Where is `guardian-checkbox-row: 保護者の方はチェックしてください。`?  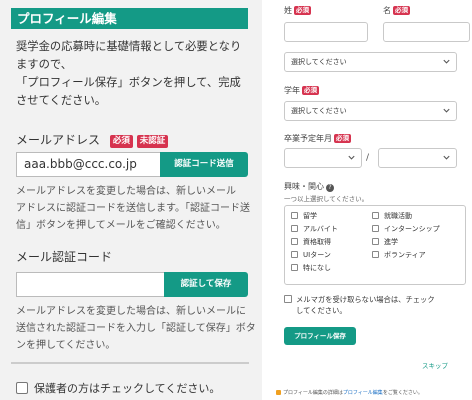 guardian-checkbox-row: 保護者の方はチェックしてください。 is located at coordinates (118, 388).